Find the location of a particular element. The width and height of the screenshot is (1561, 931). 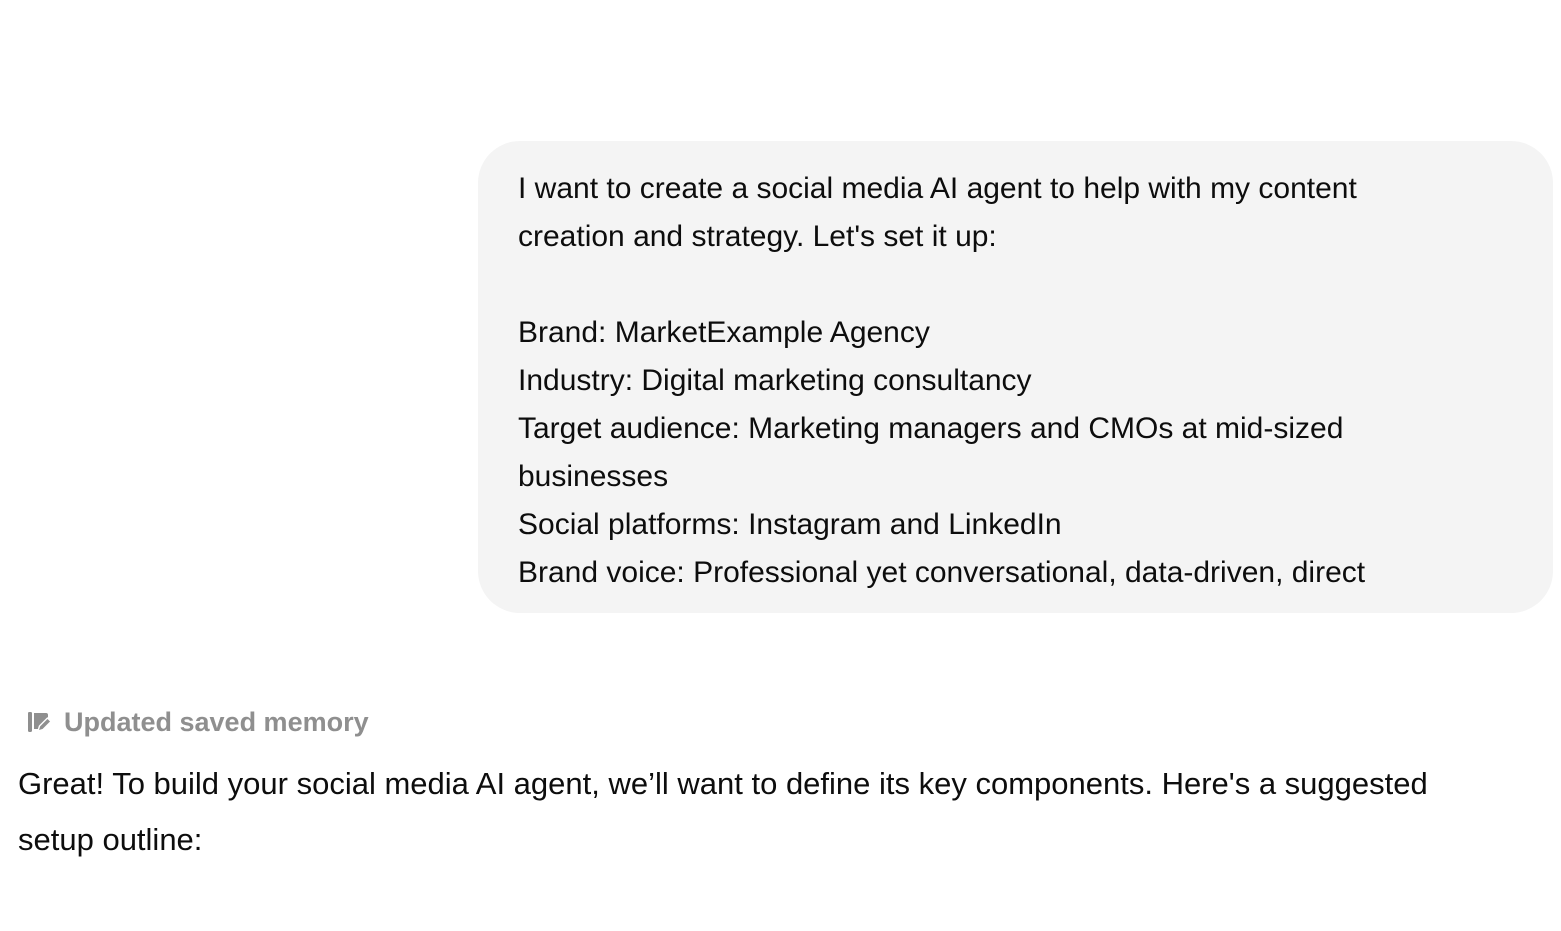

user-message-line: businesses is located at coordinates (593, 476).